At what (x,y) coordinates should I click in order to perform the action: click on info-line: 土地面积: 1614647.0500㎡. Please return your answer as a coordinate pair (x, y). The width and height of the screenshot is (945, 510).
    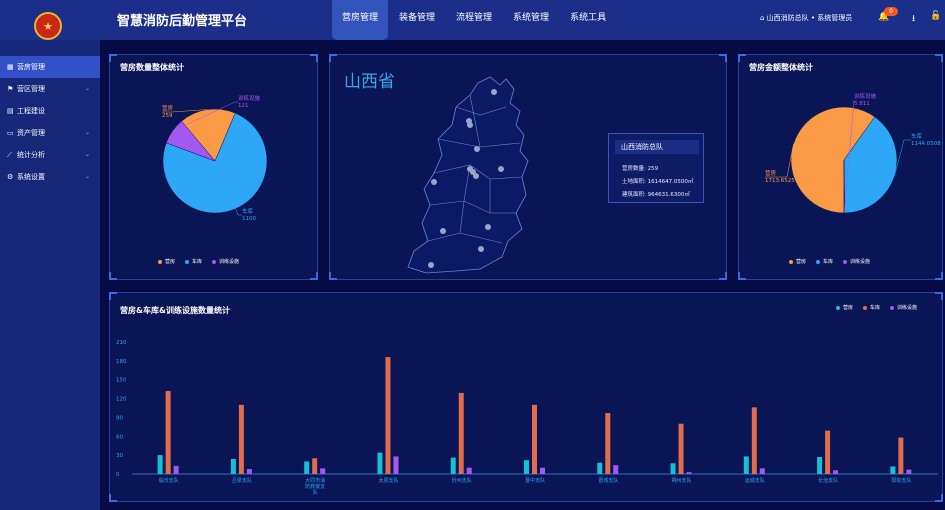
    Looking at the image, I should click on (658, 182).